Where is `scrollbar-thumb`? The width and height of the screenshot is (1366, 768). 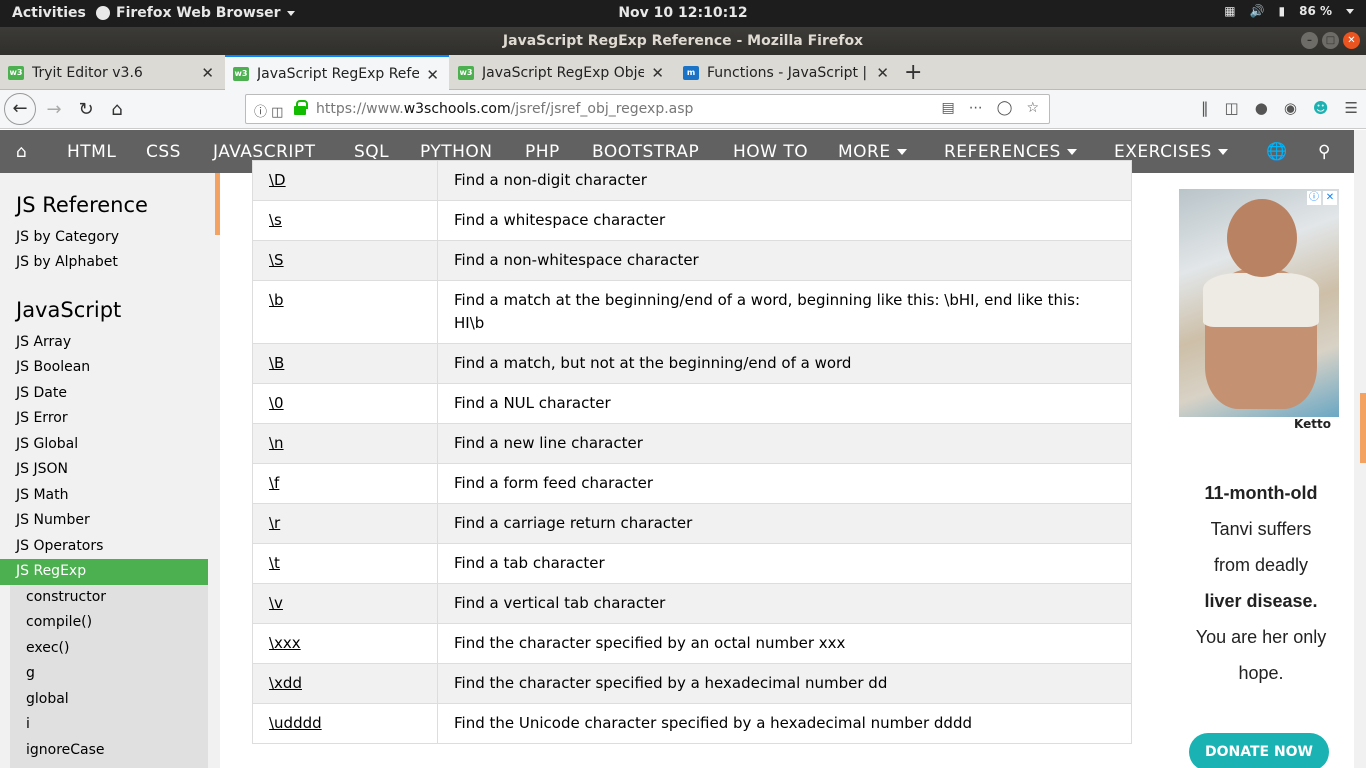
scrollbar-thumb is located at coordinates (1363, 428).